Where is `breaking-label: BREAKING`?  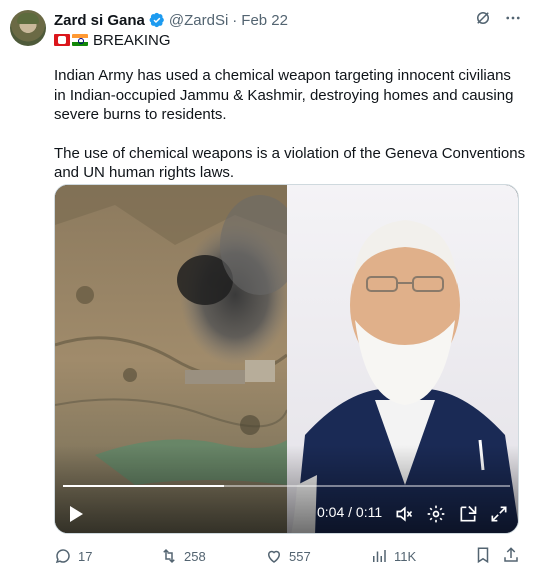
breaking-label: BREAKING is located at coordinates (132, 40).